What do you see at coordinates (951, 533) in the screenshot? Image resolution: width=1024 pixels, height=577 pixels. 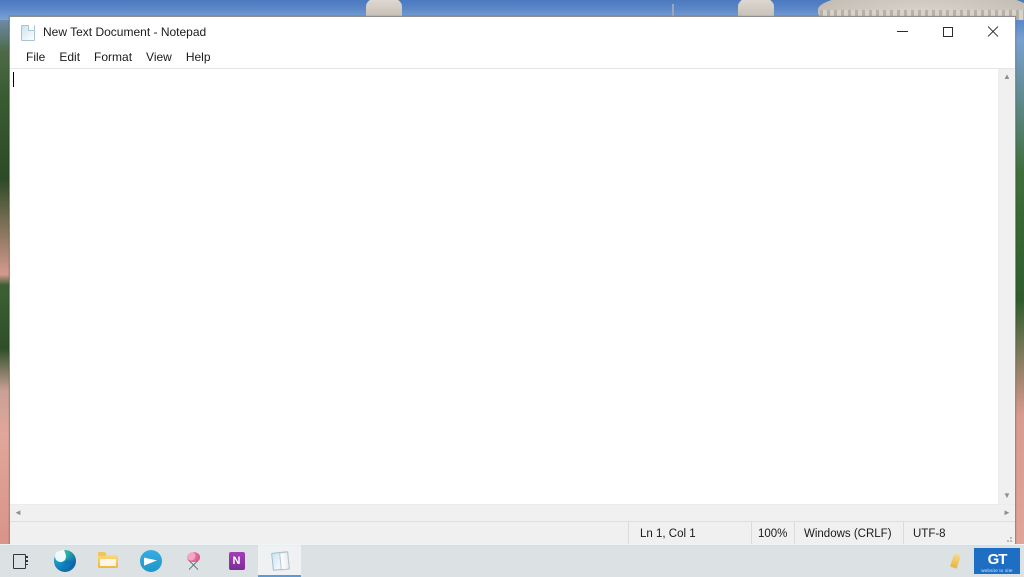 I see `status-encoding: UTF-8` at bounding box center [951, 533].